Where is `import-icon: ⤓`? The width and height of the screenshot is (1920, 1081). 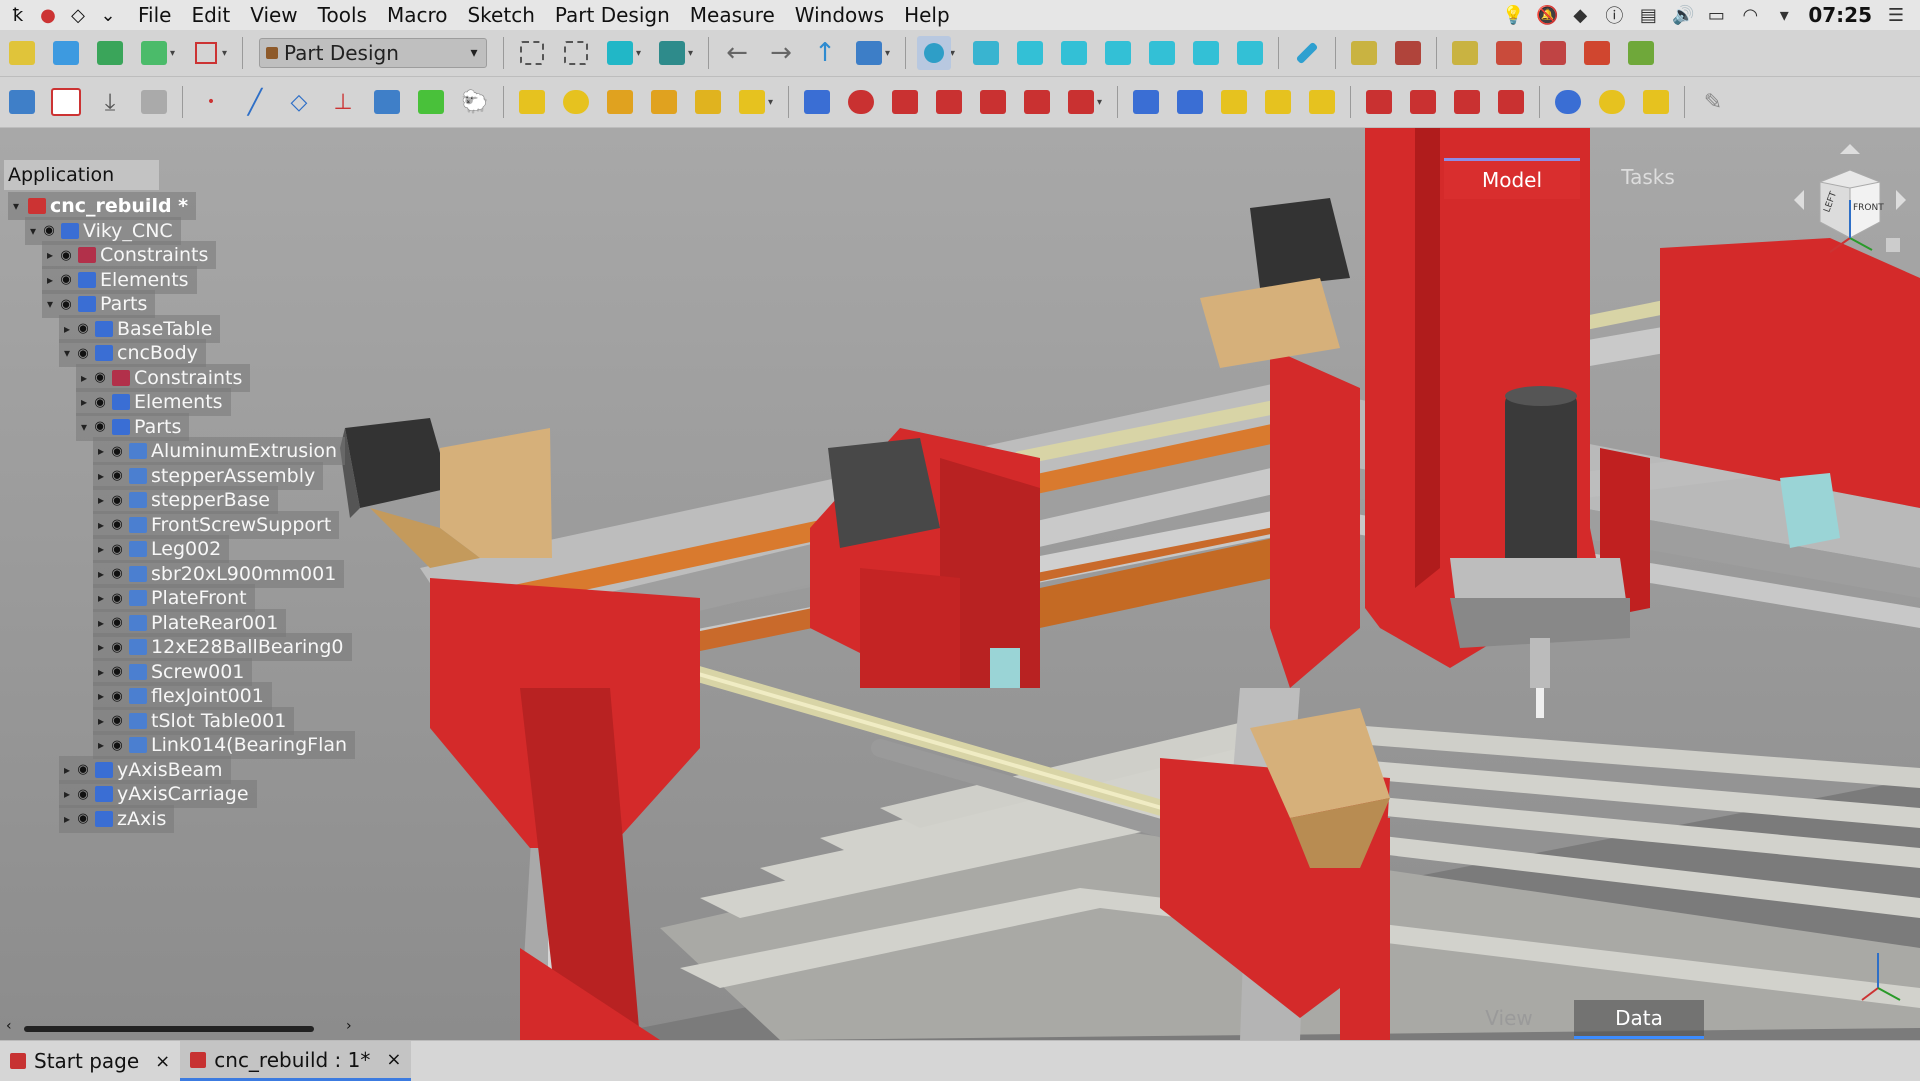 import-icon: ⤓ is located at coordinates (110, 102).